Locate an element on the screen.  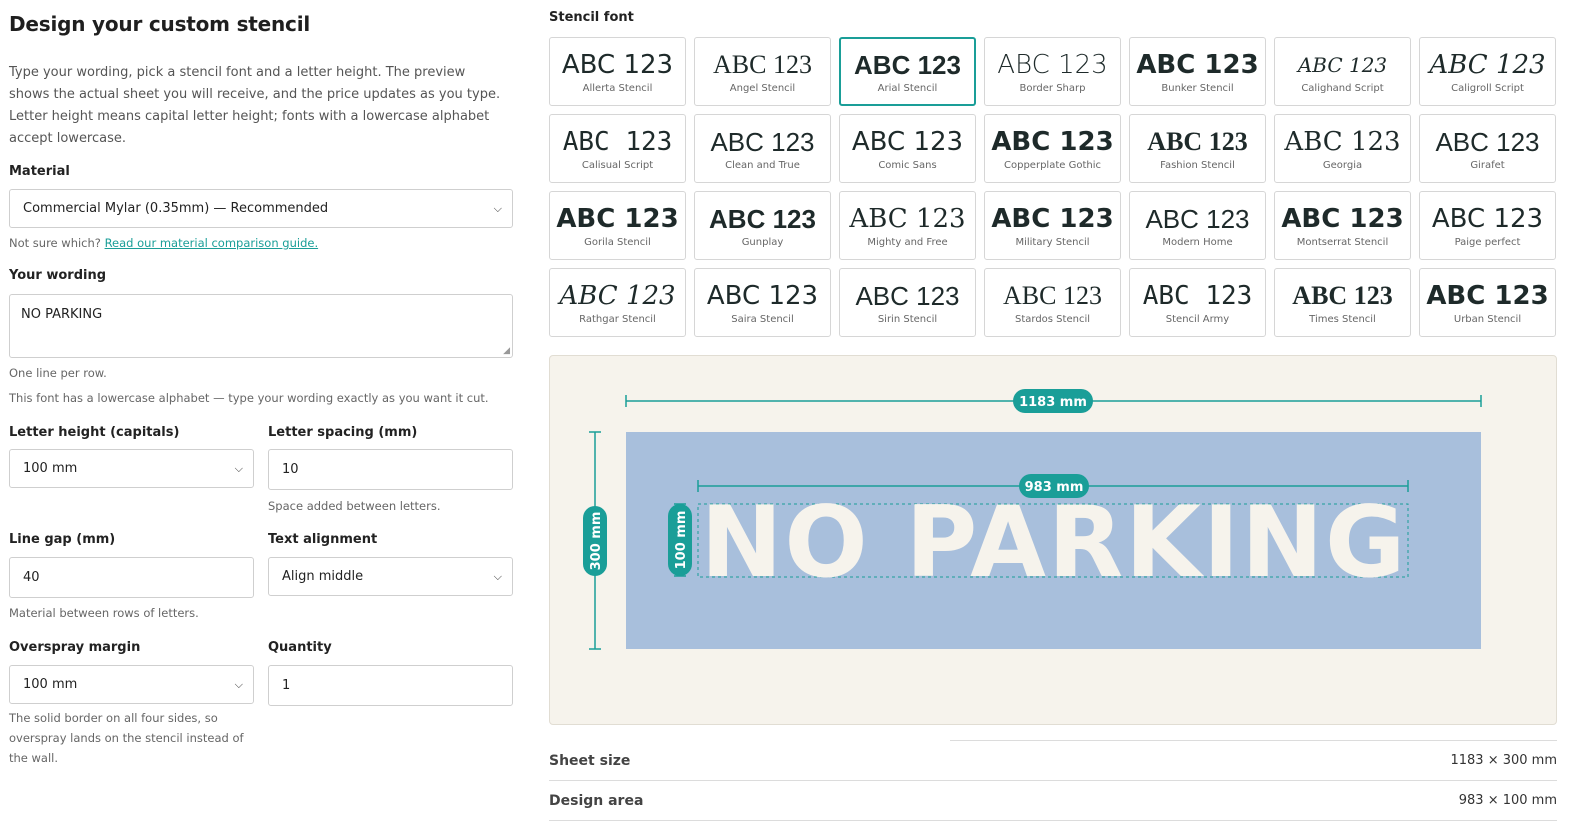
font-option-girafet: ABC 123 Girafet is located at coordinates (1487, 148).